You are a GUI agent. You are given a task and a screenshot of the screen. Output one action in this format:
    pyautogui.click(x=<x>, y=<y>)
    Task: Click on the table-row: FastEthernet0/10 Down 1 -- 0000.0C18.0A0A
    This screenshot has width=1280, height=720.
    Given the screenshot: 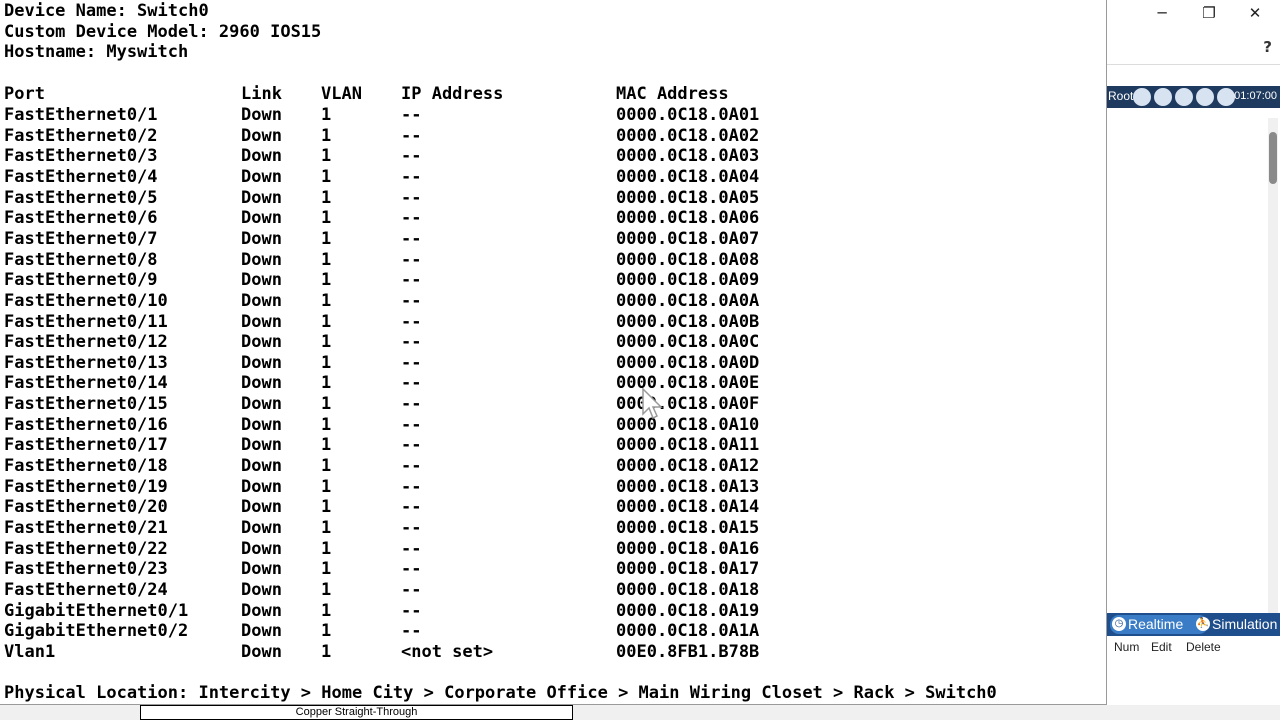 What is the action you would take?
    pyautogui.click(x=550, y=301)
    